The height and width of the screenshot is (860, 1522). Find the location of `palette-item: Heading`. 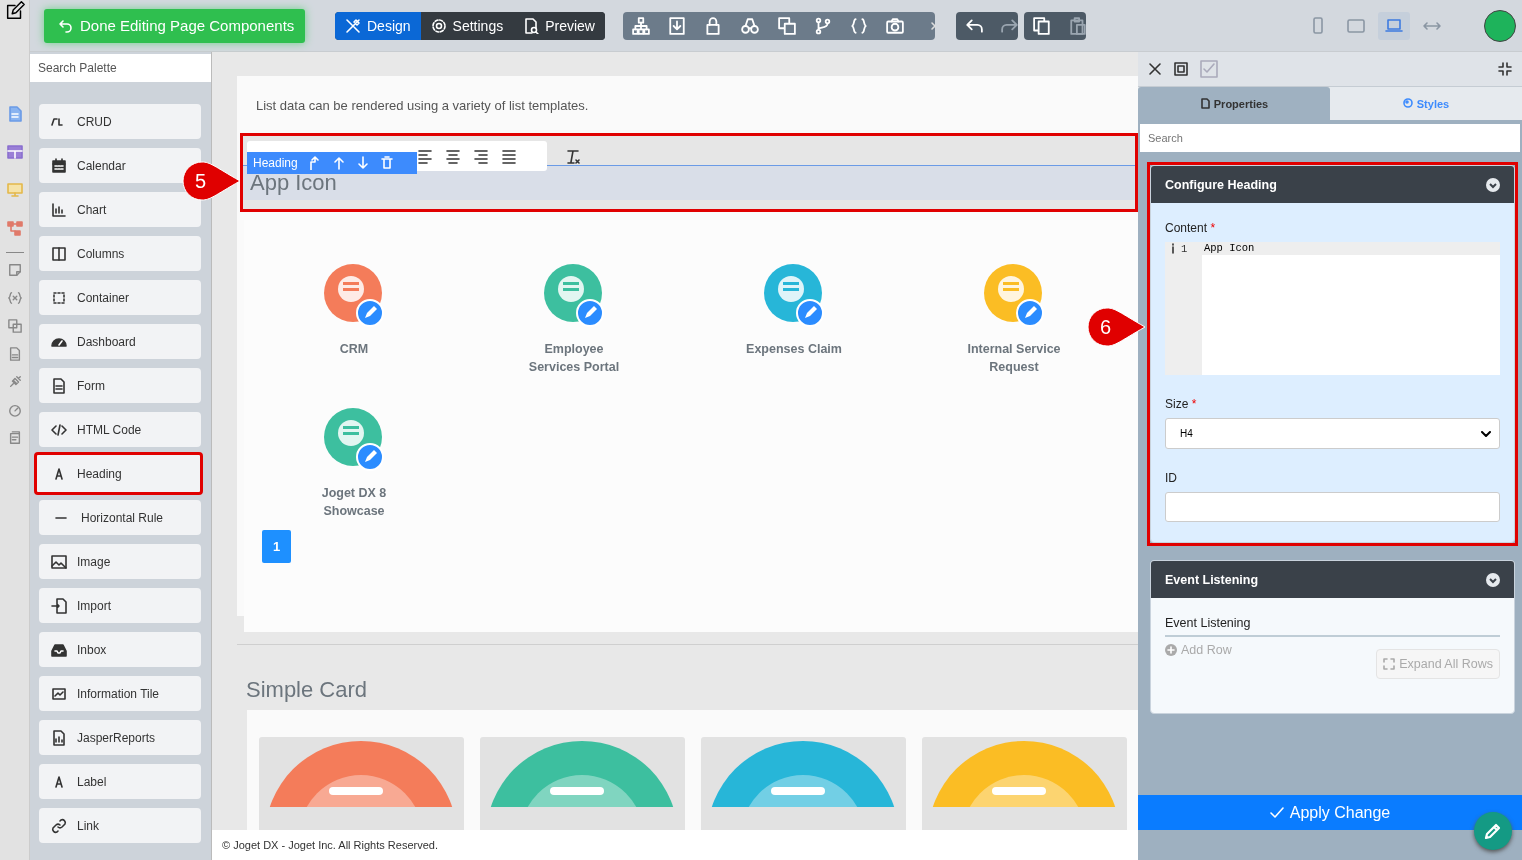

palette-item: Heading is located at coordinates (118, 473).